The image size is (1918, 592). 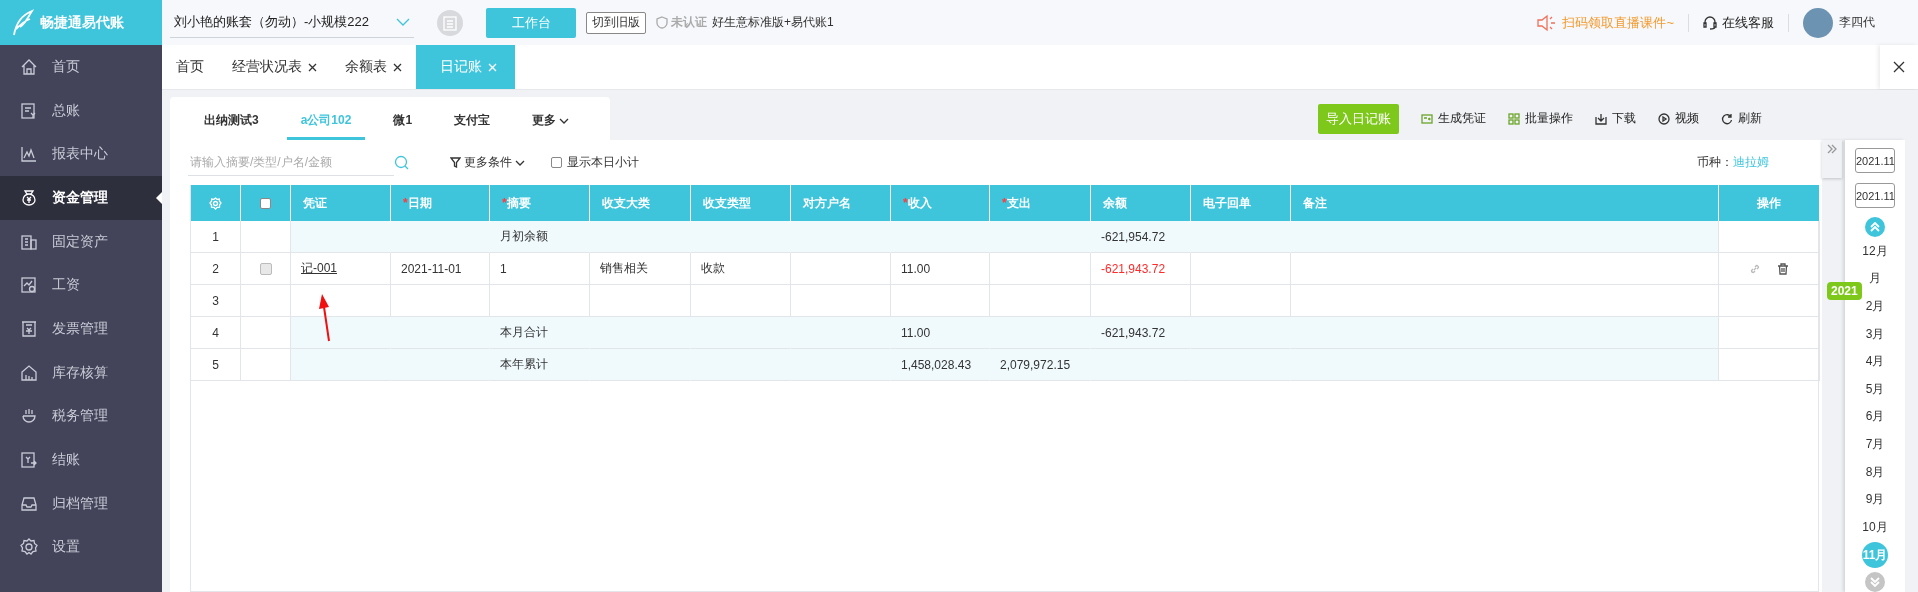 What do you see at coordinates (487, 162) in the screenshot?
I see `more-filters-button: 更多条件` at bounding box center [487, 162].